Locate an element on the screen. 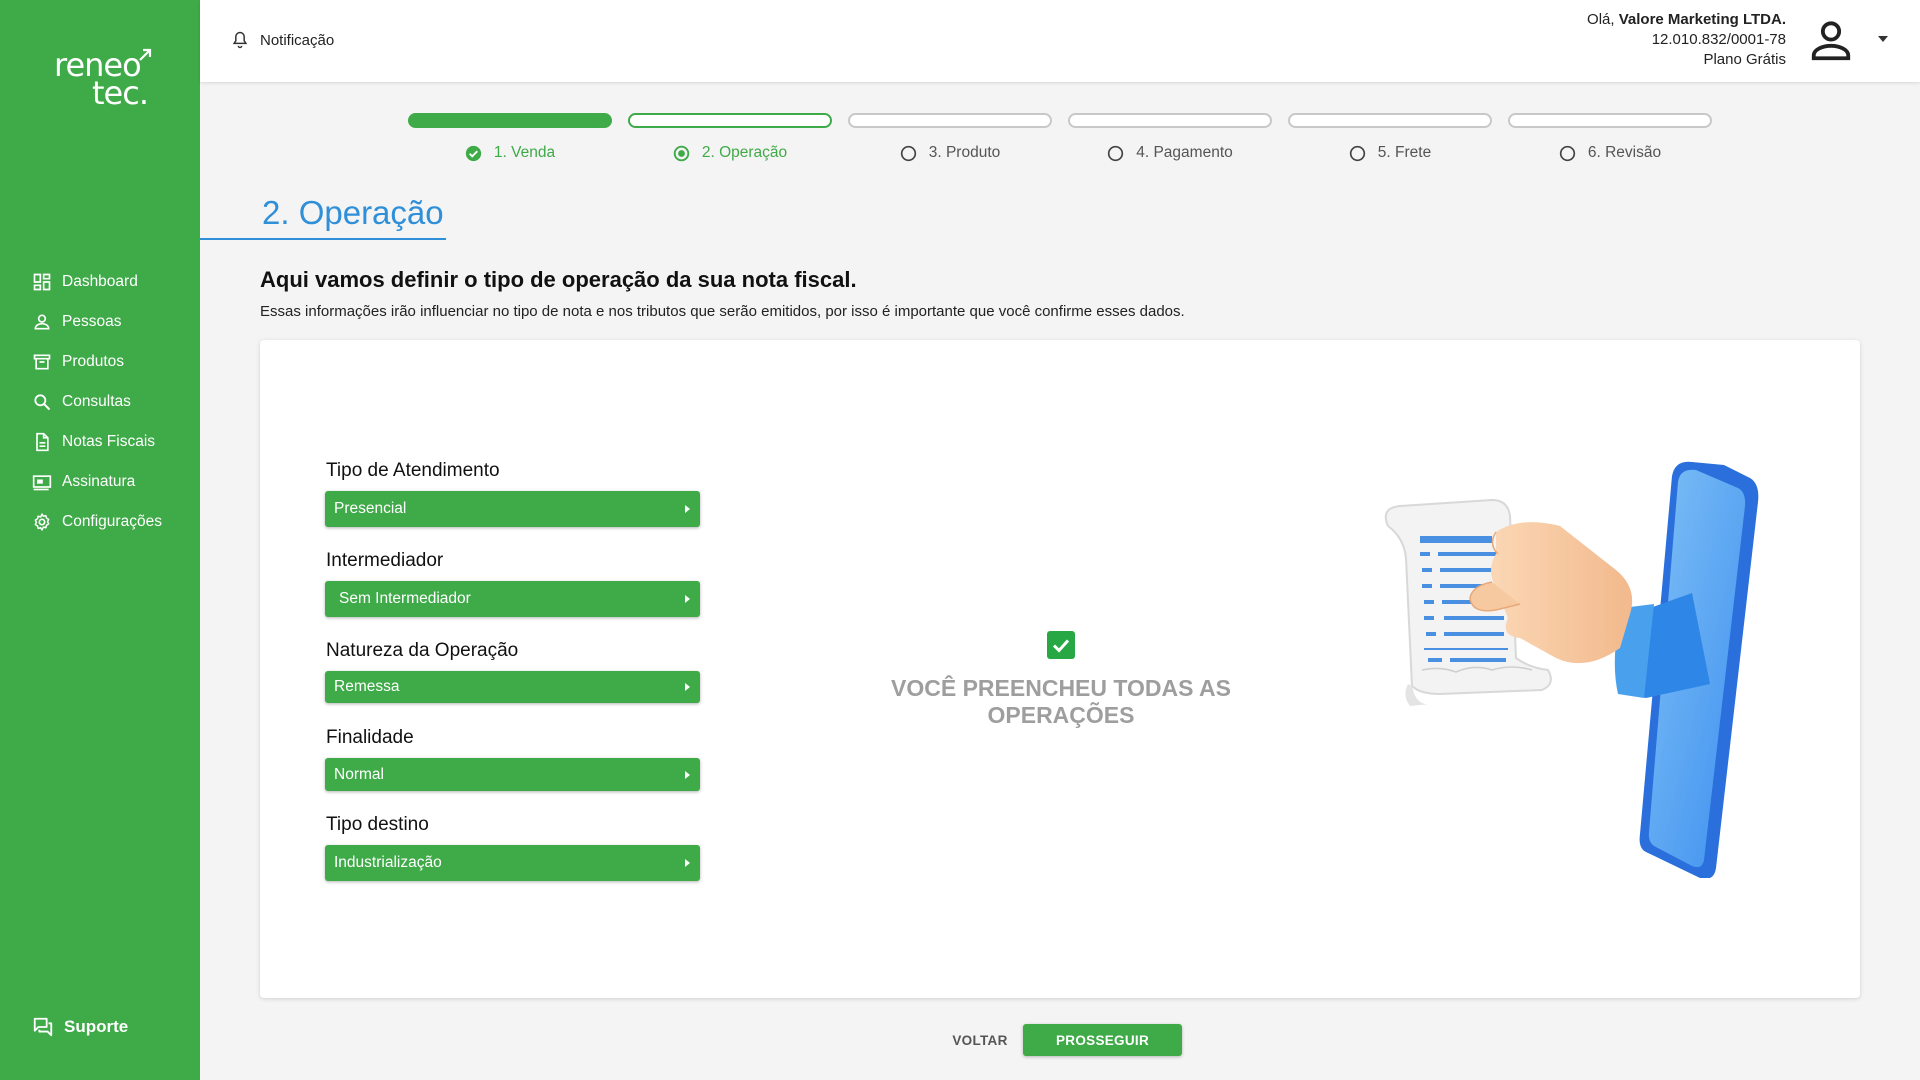 The image size is (1920, 1080). sidebar-item-label: Produtos is located at coordinates (93, 361).